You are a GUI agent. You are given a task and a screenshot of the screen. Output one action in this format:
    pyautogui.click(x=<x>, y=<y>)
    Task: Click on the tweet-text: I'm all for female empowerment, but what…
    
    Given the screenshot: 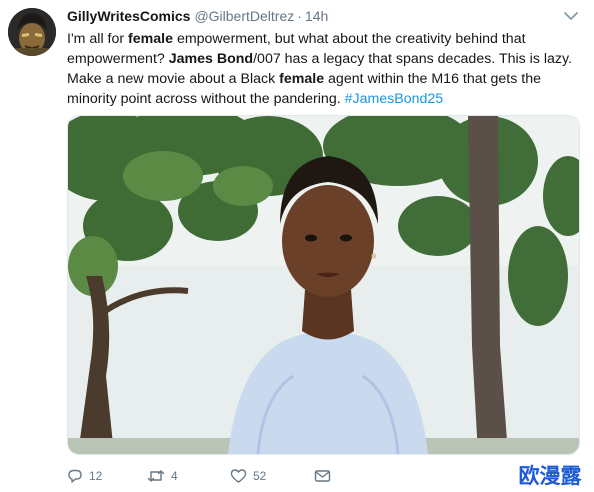 What is the action you would take?
    pyautogui.click(x=322, y=69)
    